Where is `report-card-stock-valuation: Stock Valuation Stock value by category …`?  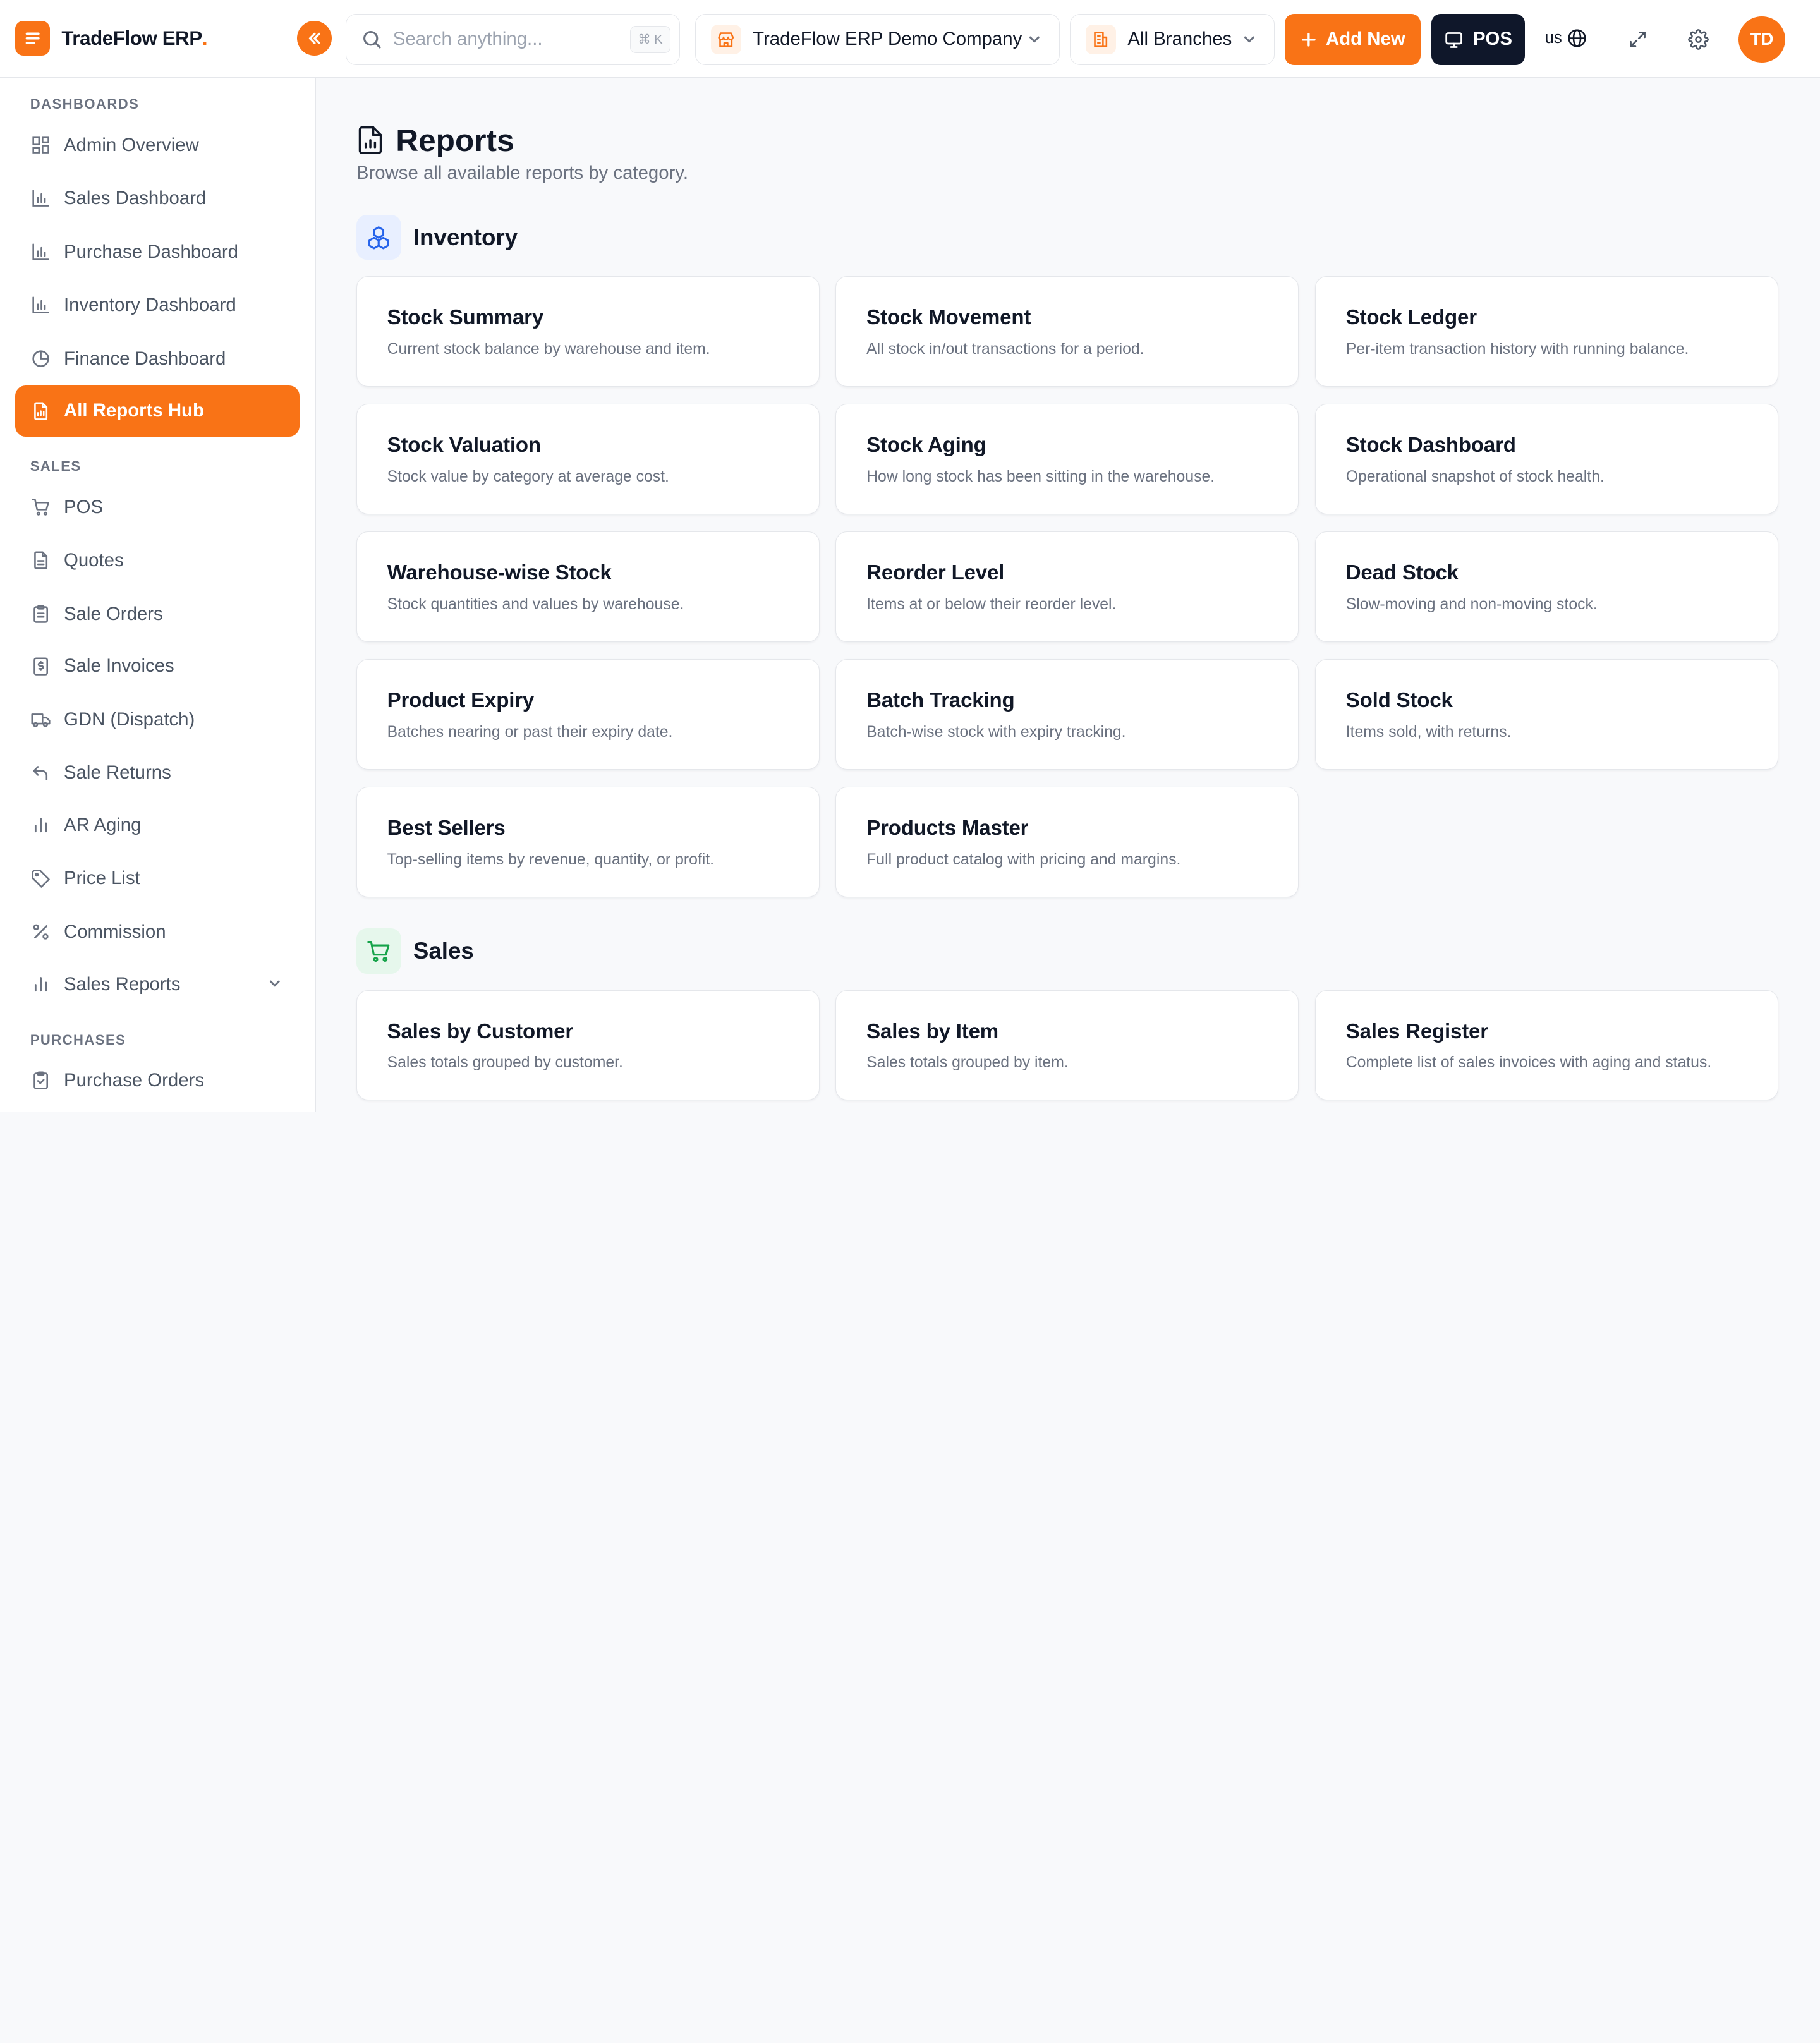 report-card-stock-valuation: Stock Valuation Stock value by category … is located at coordinates (588, 459).